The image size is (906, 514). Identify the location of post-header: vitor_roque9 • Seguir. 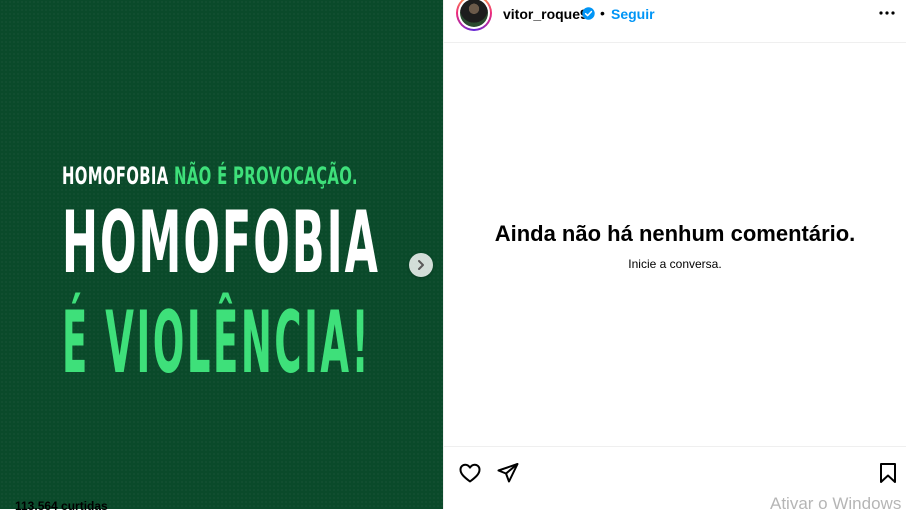
(675, 21).